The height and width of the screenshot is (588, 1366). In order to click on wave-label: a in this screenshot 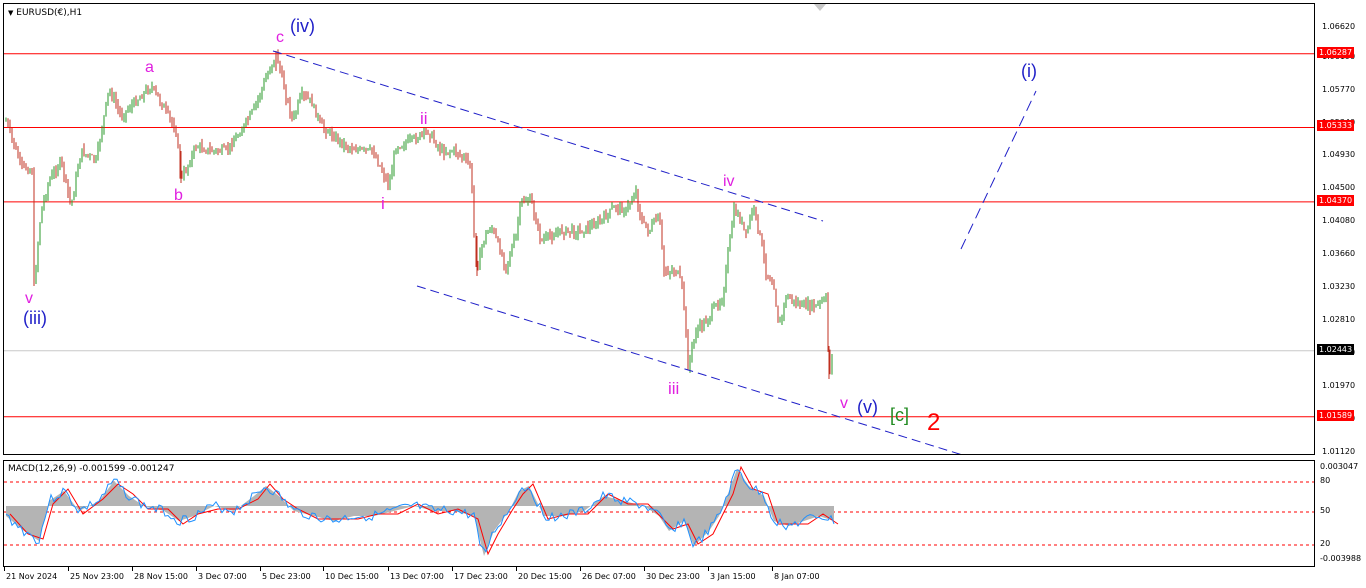, I will do `click(149, 67)`.